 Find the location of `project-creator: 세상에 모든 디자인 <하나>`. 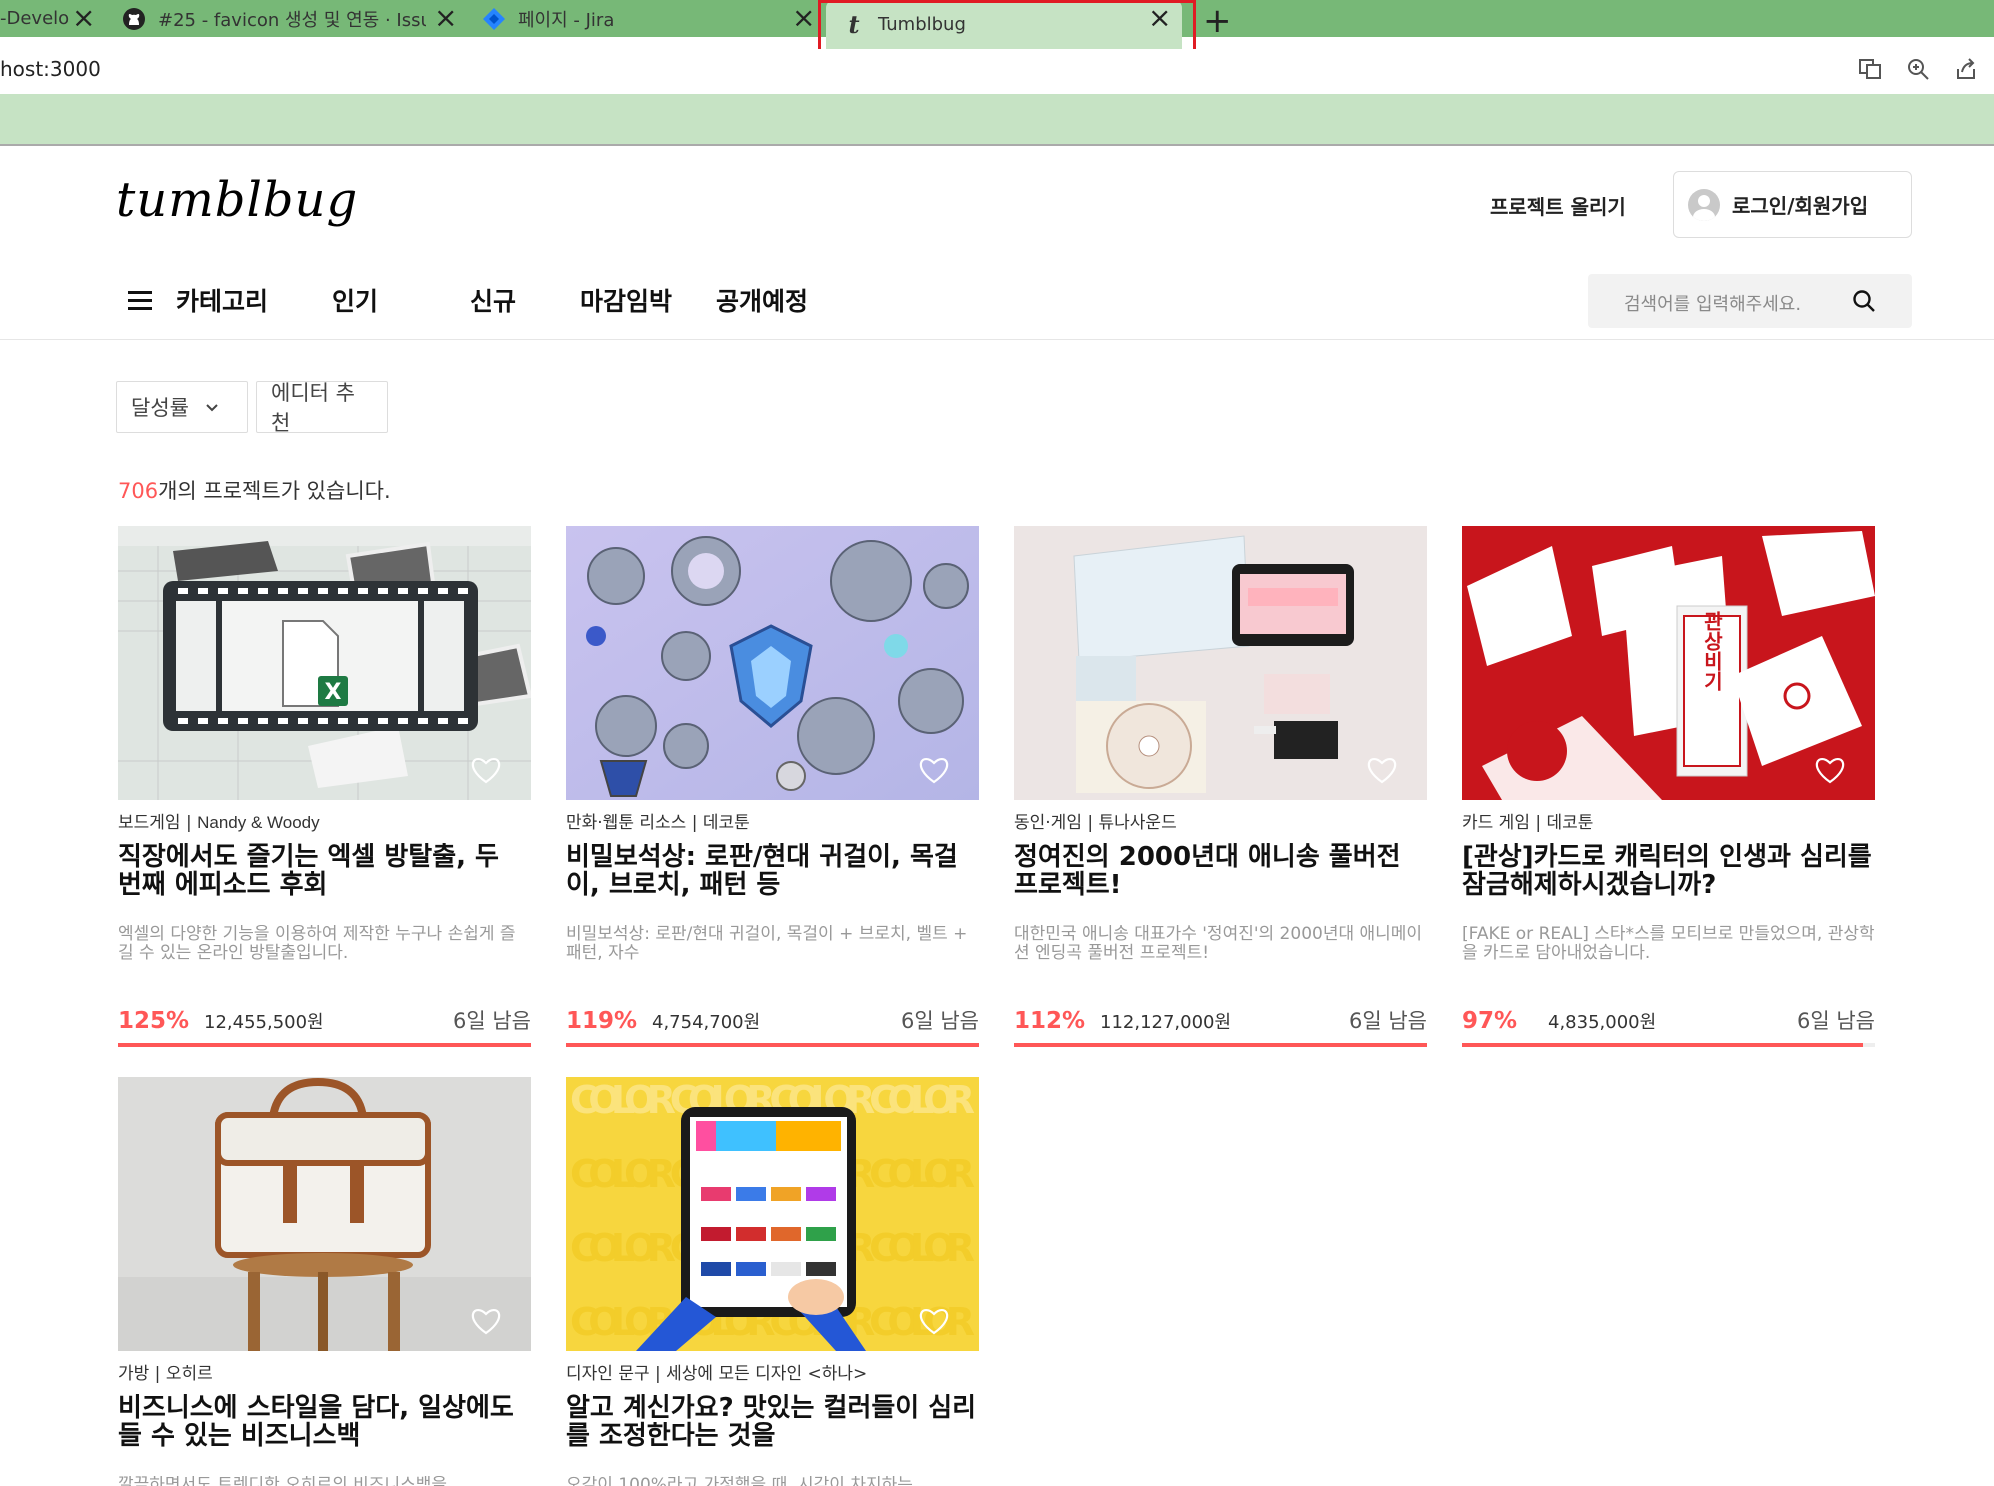

project-creator: 세상에 모든 디자인 <하나> is located at coordinates (766, 1374).